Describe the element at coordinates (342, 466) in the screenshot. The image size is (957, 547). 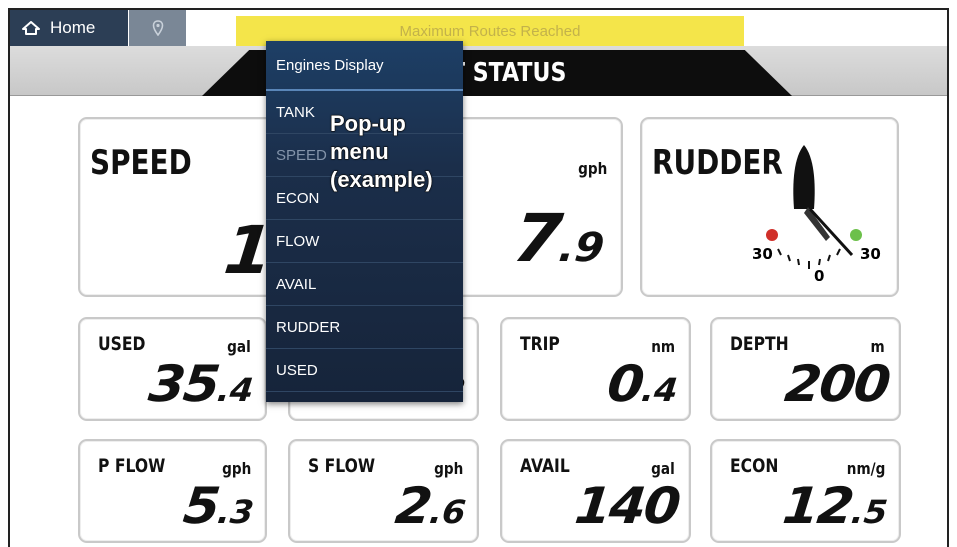
I see `s-flow-label: S FLOW` at that location.